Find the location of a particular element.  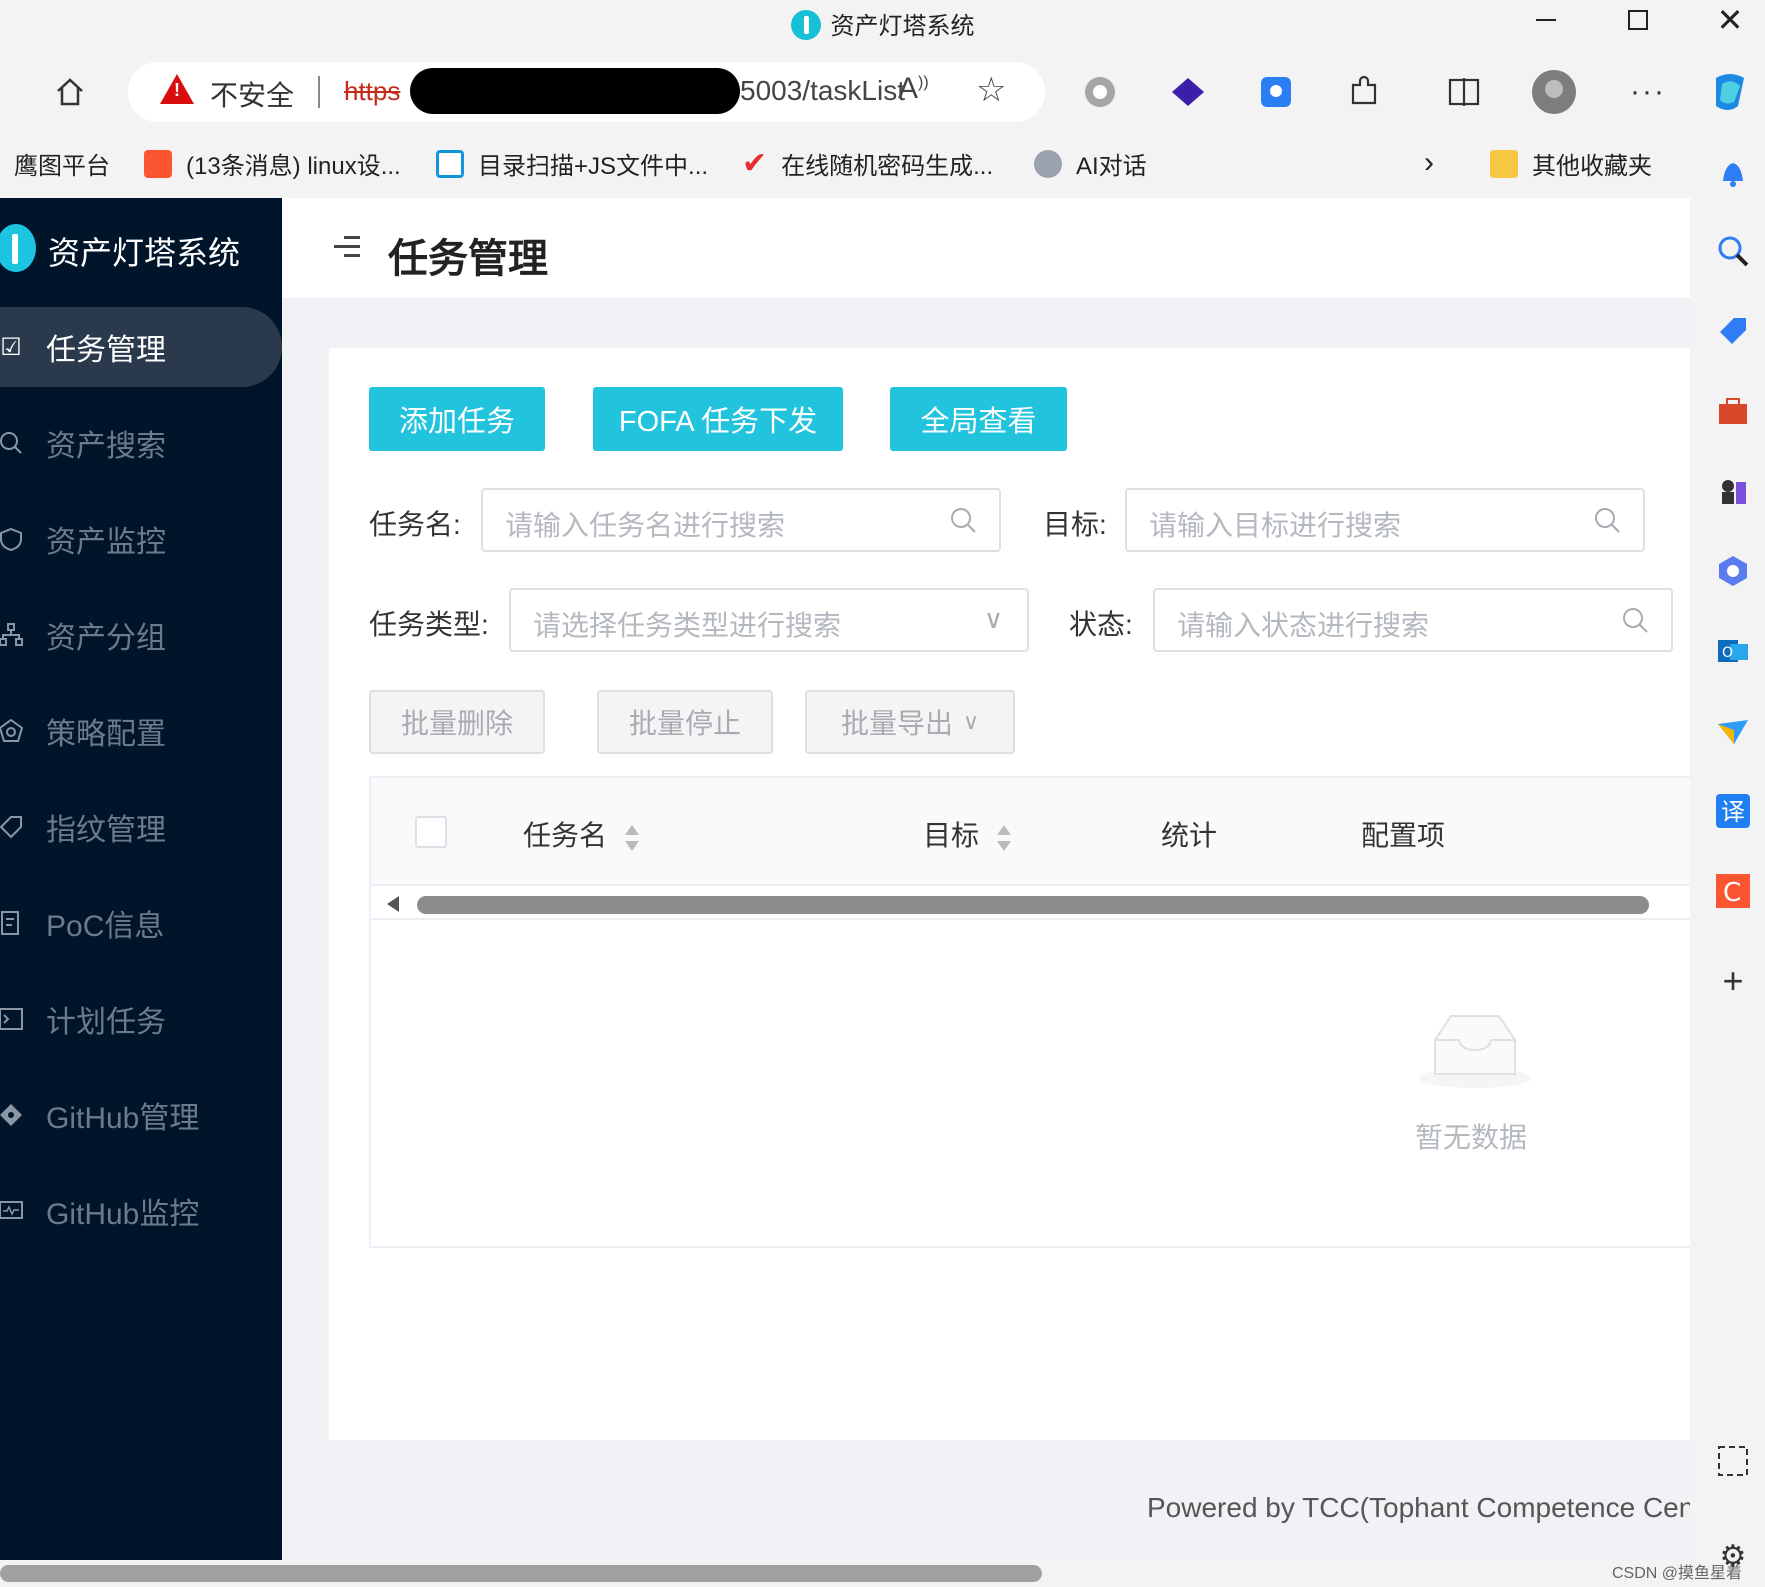

toolbox-icon is located at coordinates (1733, 411).